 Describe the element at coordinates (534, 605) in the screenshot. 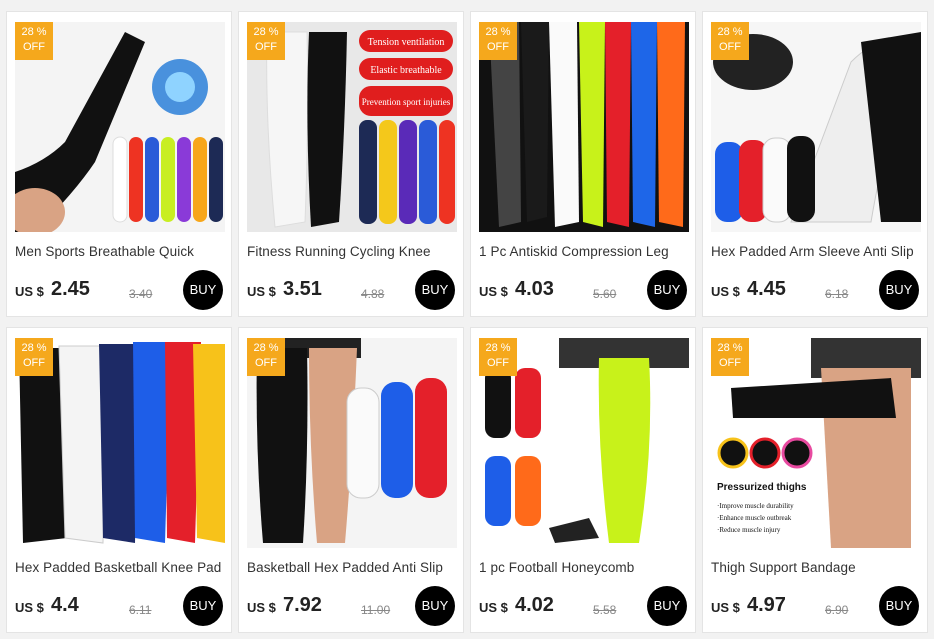

I see `price: 4.02` at that location.